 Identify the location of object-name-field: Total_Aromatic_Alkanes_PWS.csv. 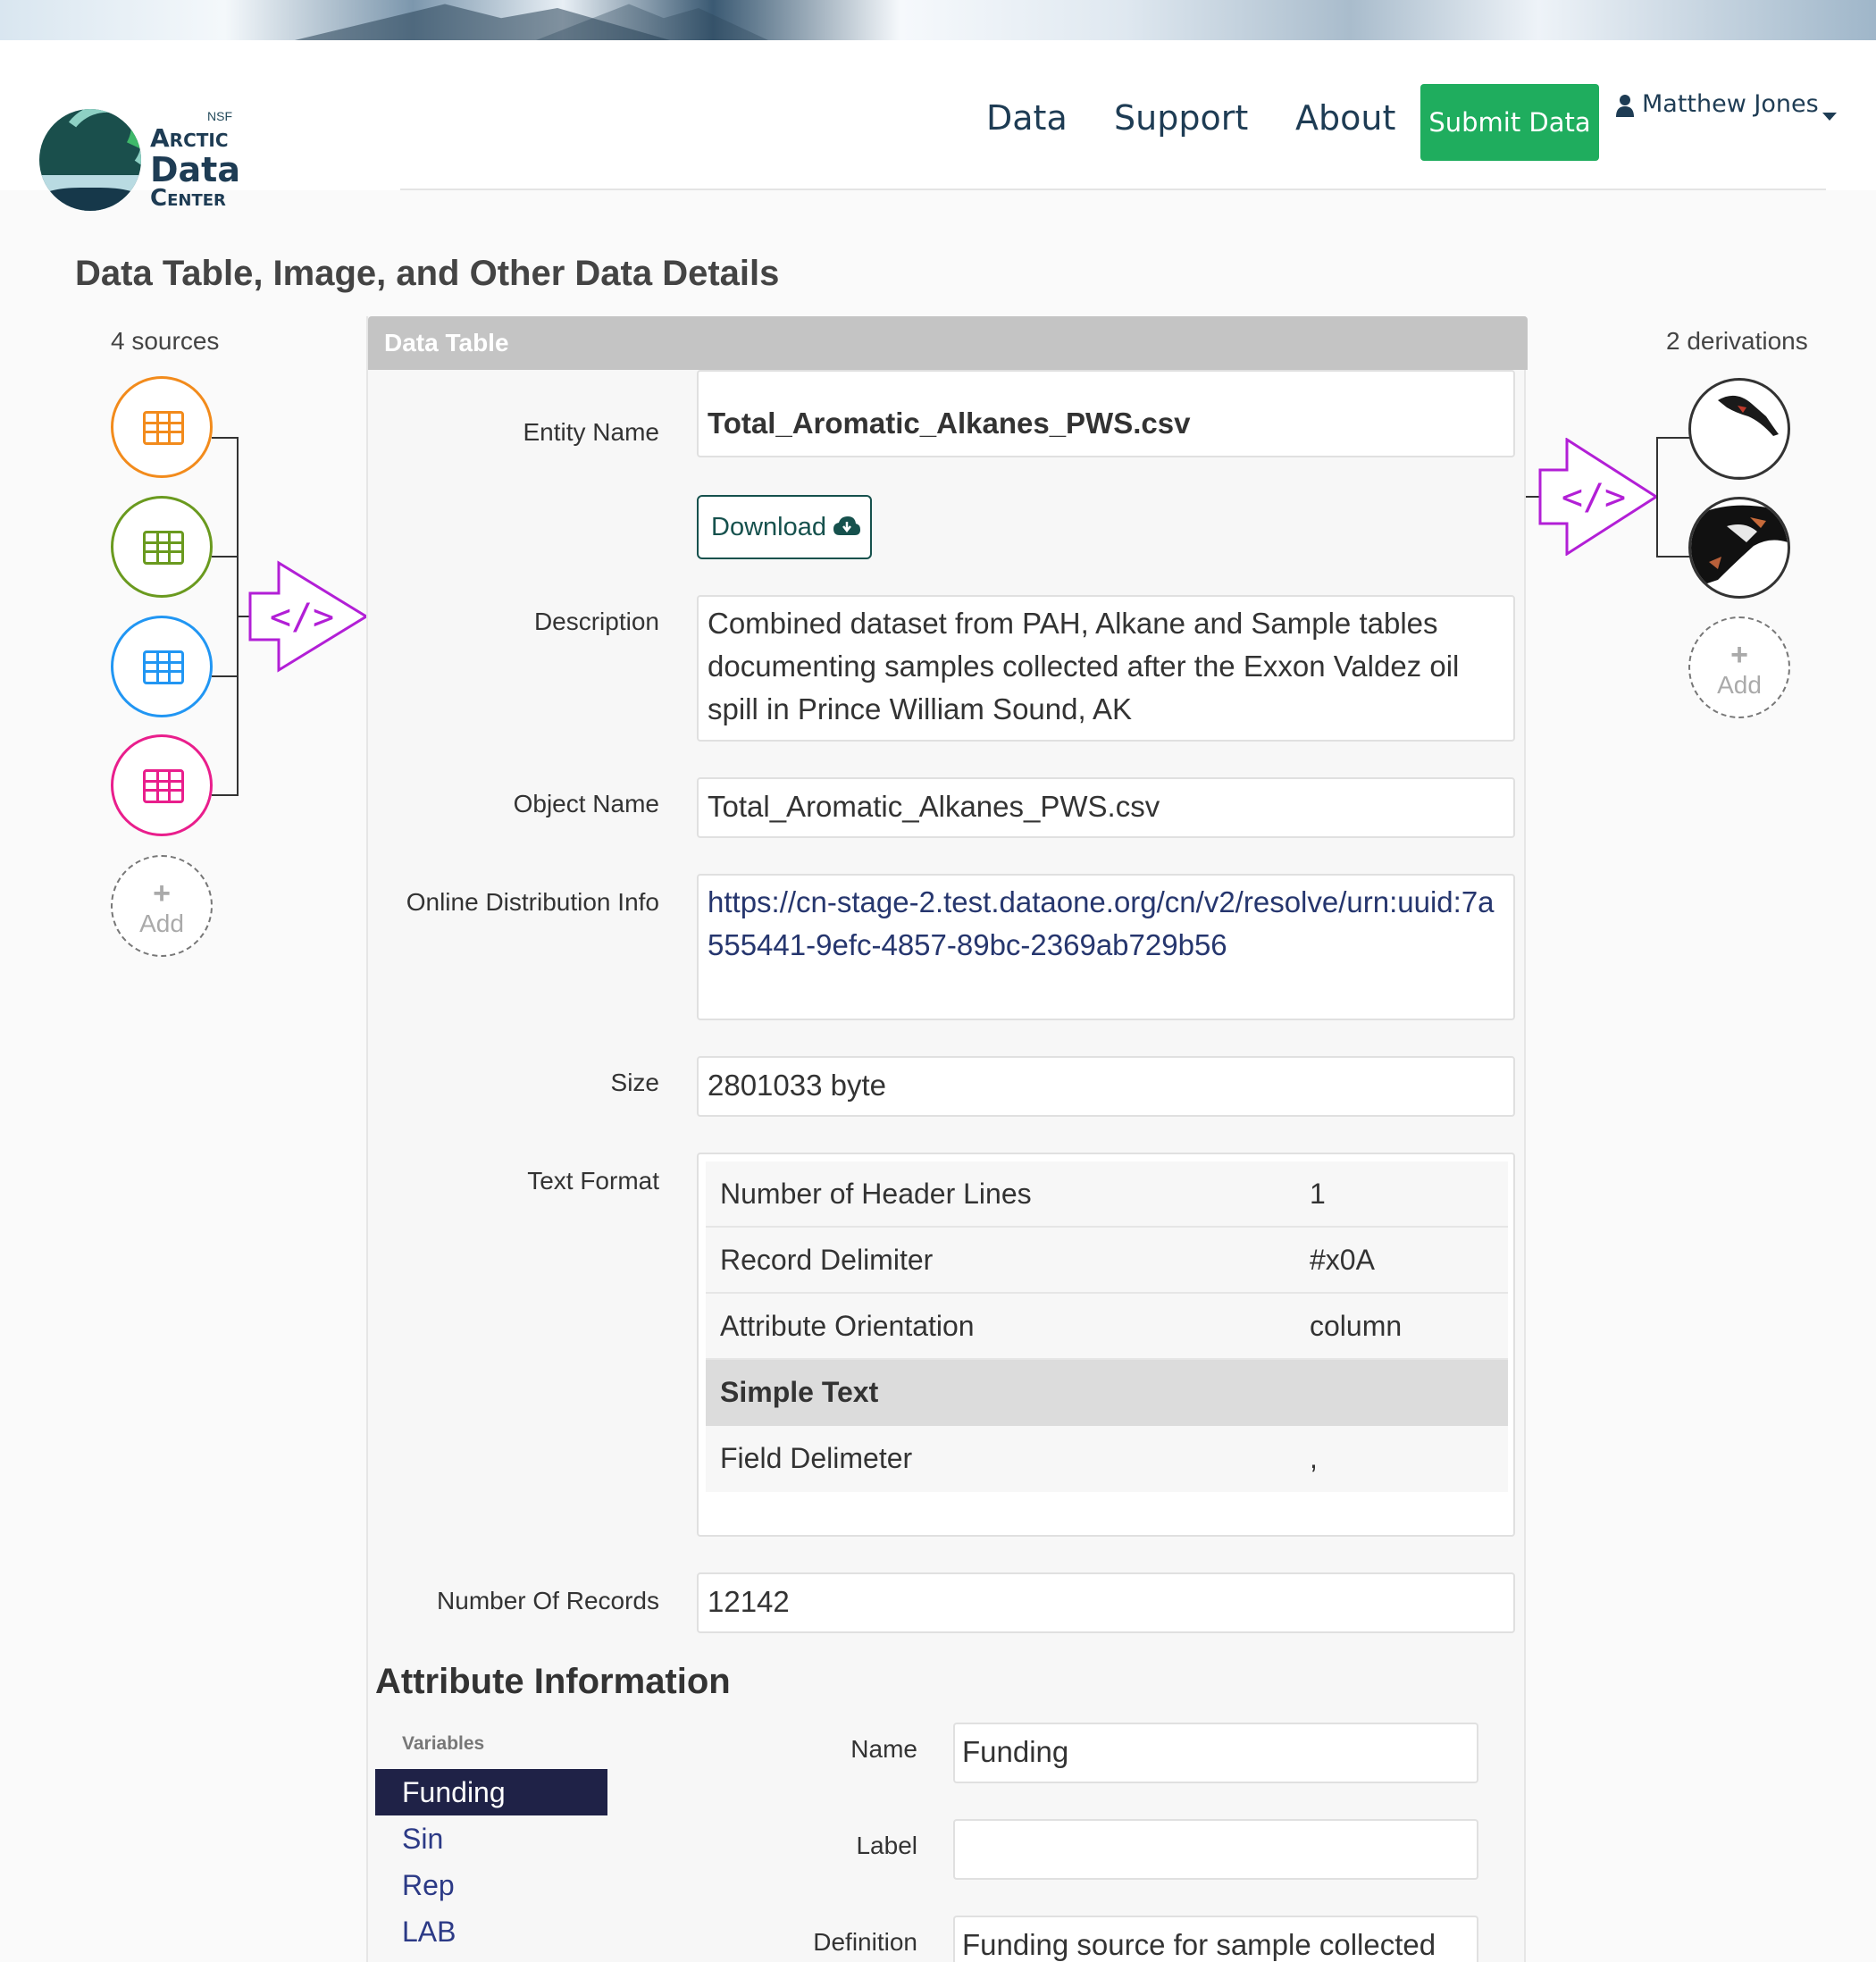
(1106, 807).